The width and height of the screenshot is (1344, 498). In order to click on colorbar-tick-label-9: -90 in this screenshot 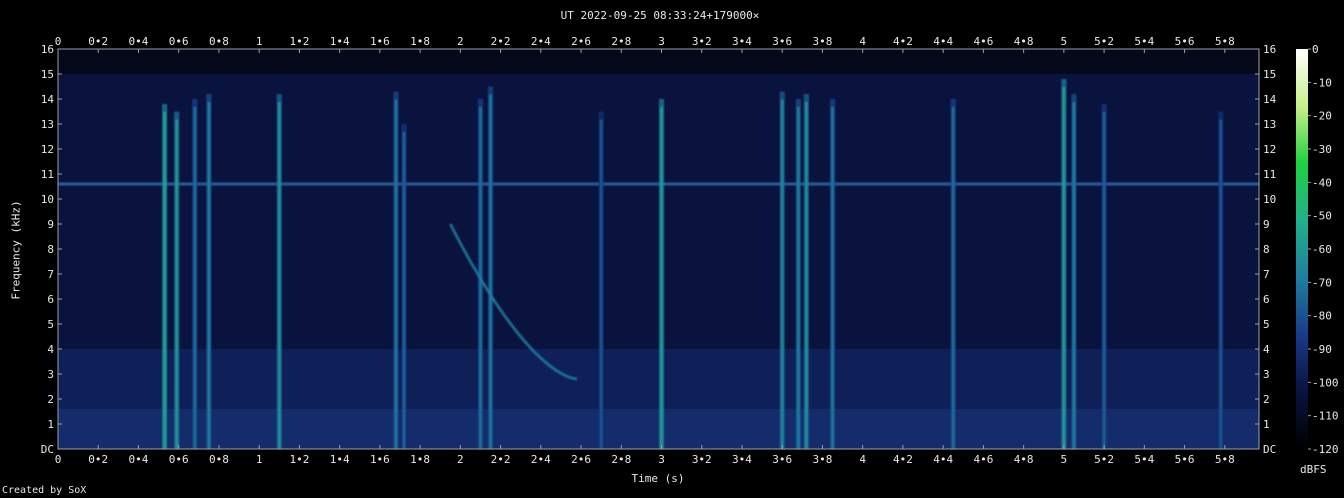, I will do `click(1322, 349)`.